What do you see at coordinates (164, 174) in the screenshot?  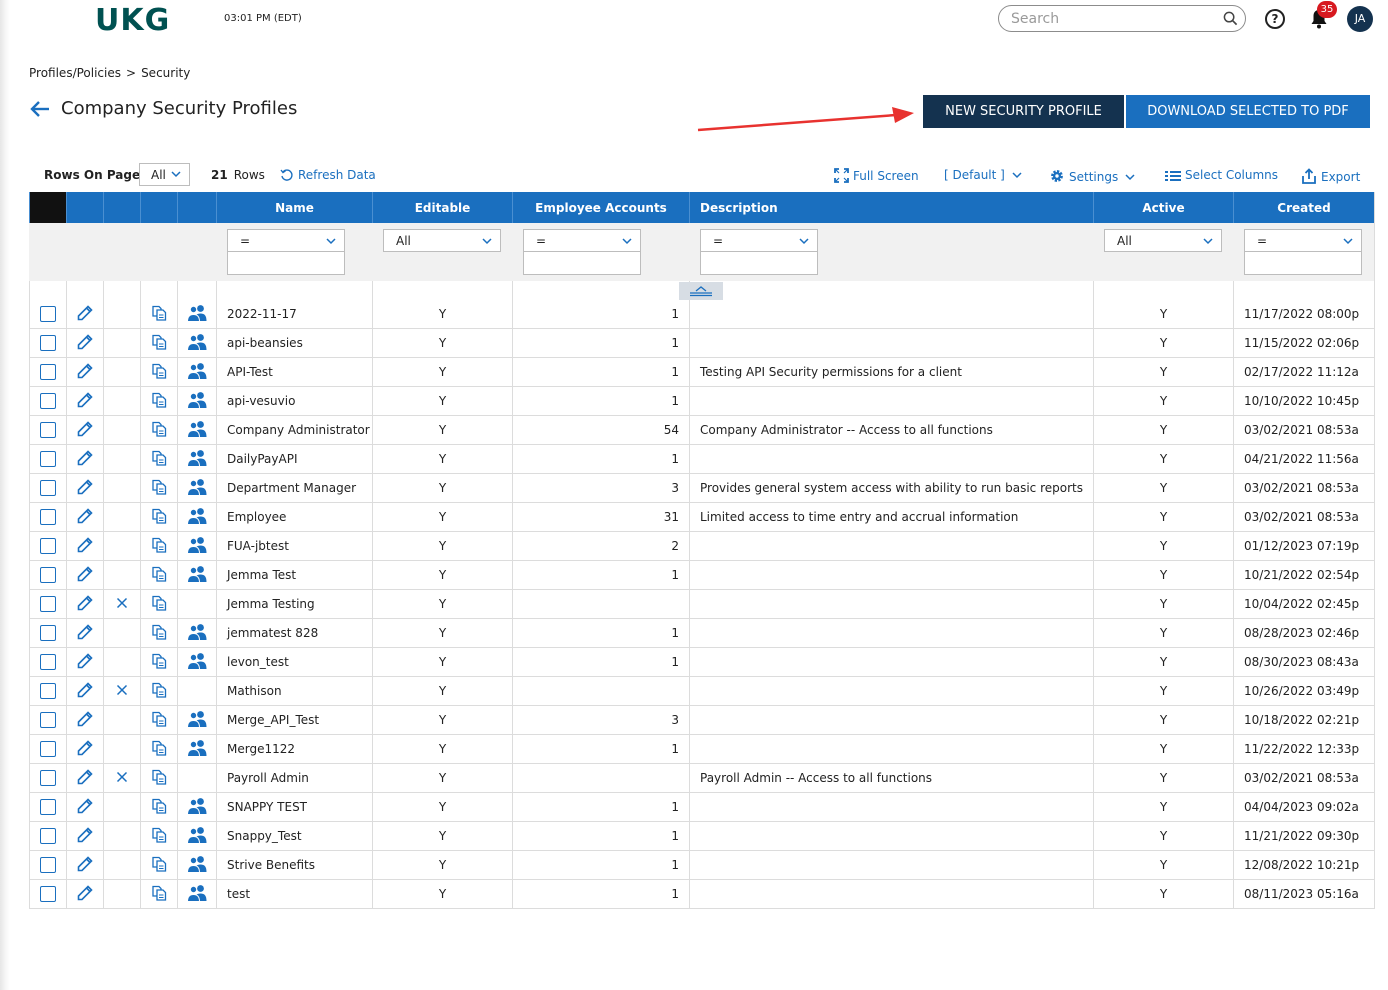 I see `rows-on-page-select: All` at bounding box center [164, 174].